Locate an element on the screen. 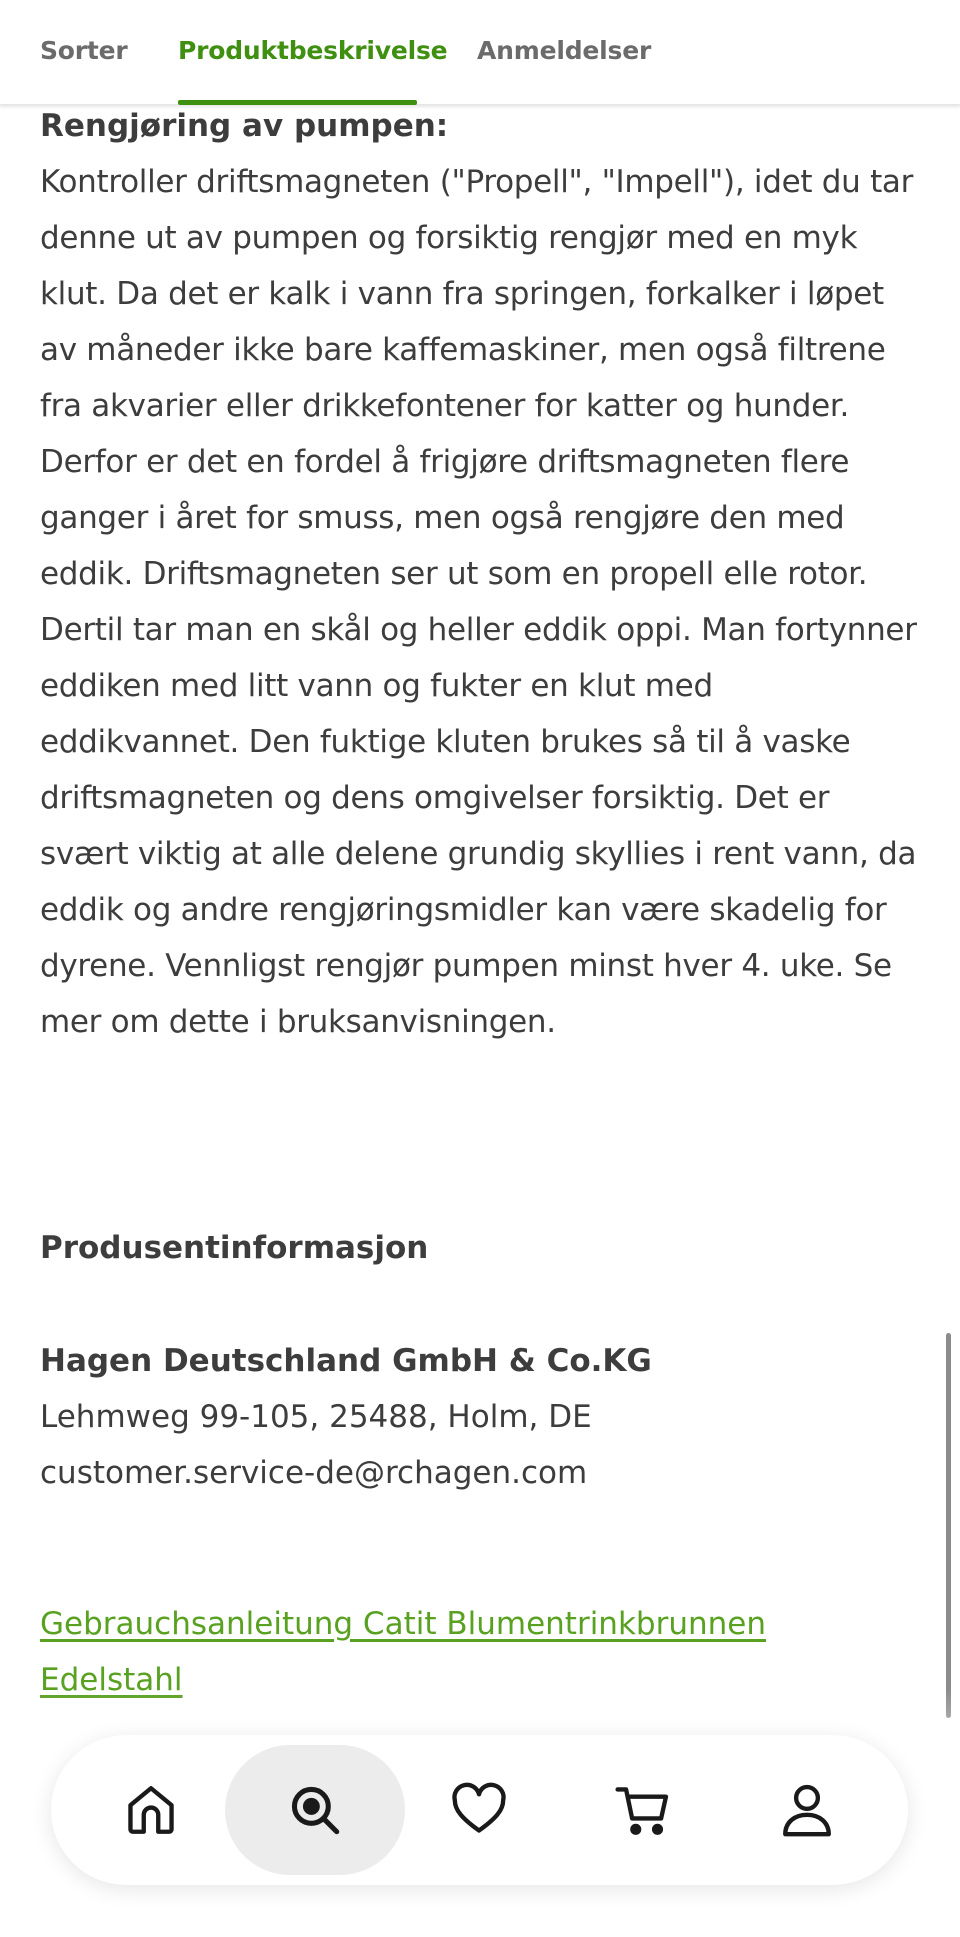 The image size is (960, 1937). heart-icon is located at coordinates (479, 1807).